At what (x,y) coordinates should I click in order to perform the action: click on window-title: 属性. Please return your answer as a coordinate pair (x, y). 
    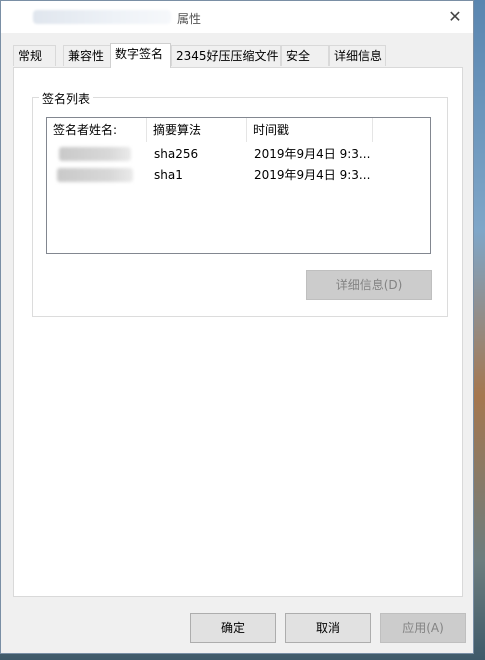
    Looking at the image, I should click on (189, 19).